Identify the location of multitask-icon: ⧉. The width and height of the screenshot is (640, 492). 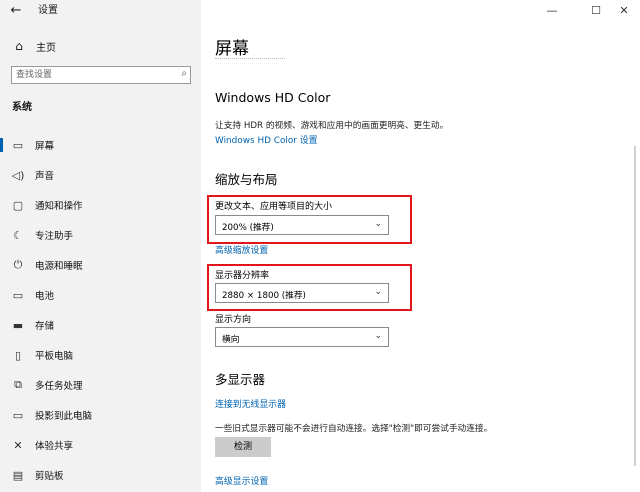
(18, 384).